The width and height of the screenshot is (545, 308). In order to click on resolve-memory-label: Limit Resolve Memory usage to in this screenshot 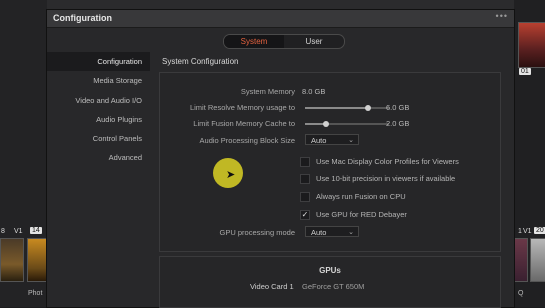, I will do `click(242, 107)`.